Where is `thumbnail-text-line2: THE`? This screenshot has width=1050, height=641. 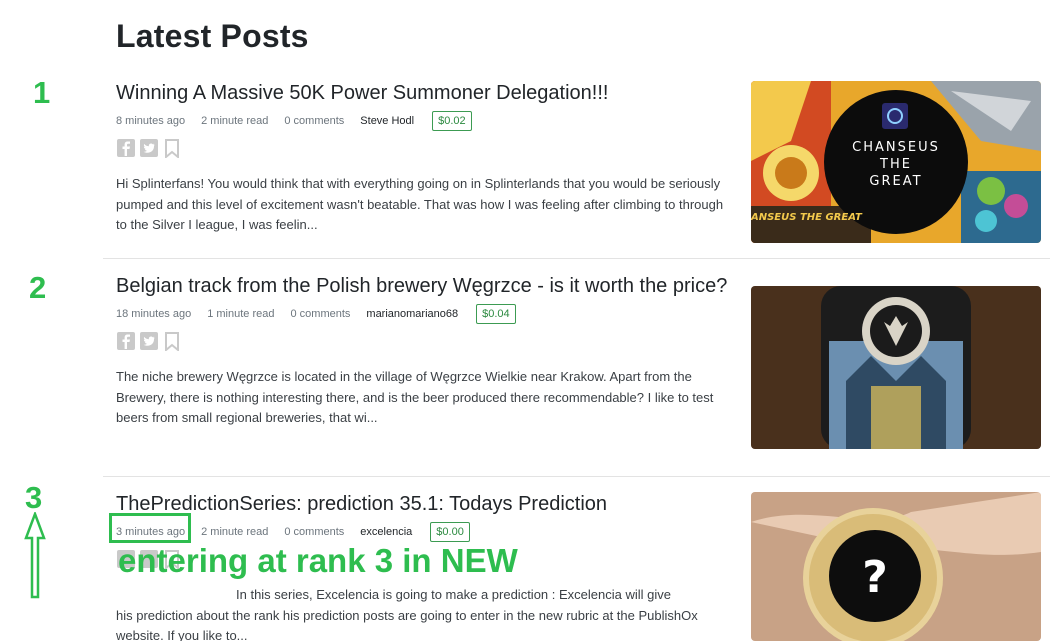
thumbnail-text-line2: THE is located at coordinates (895, 164).